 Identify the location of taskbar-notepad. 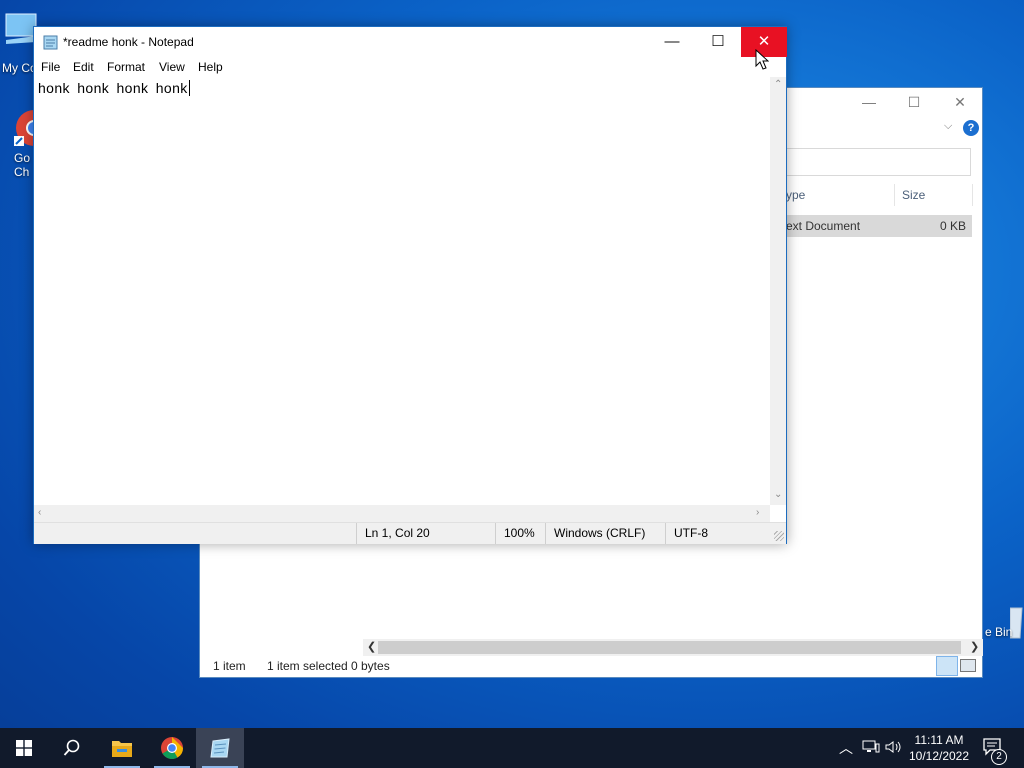
(220, 748).